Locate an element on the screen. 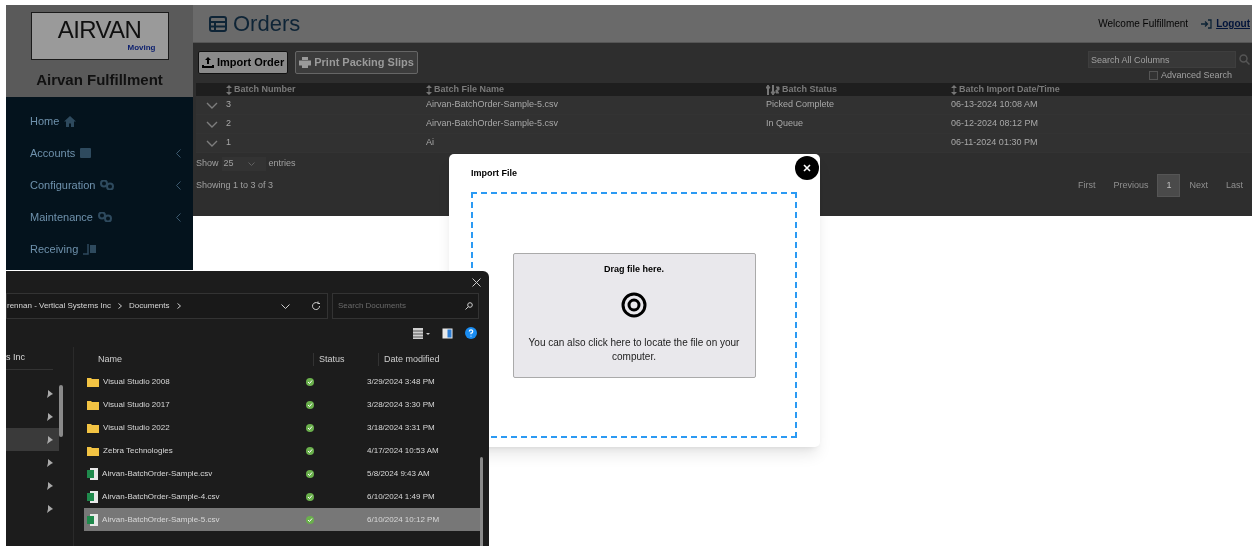 Image resolution: width=1252 pixels, height=546 pixels. column-header: Batch Number is located at coordinates (326, 90).